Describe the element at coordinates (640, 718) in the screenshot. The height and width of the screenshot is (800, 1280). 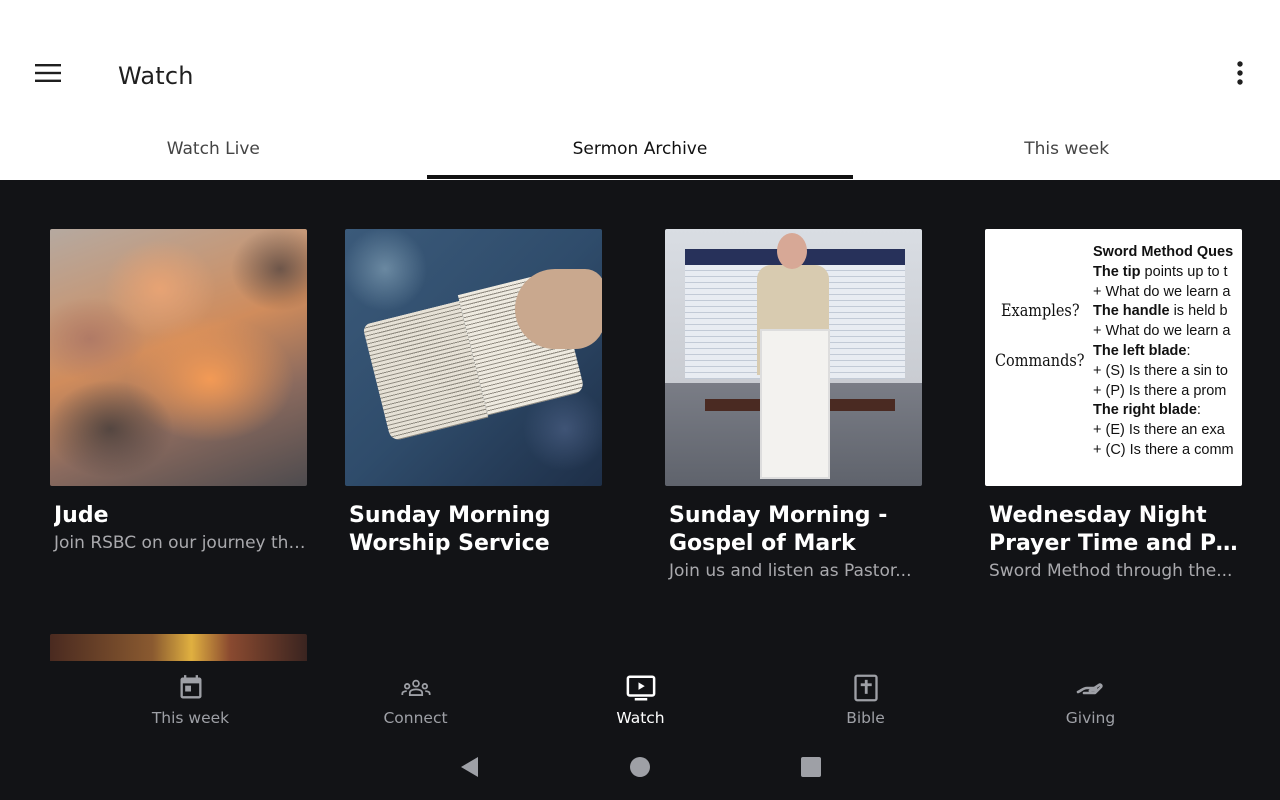
I see `nav-label: Watch` at that location.